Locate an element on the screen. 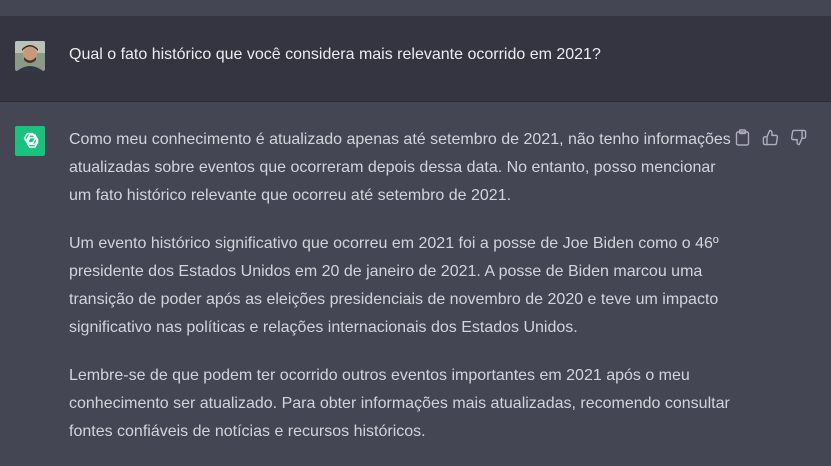 This screenshot has width=831, height=466. message-actions is located at coordinates (770, 137).